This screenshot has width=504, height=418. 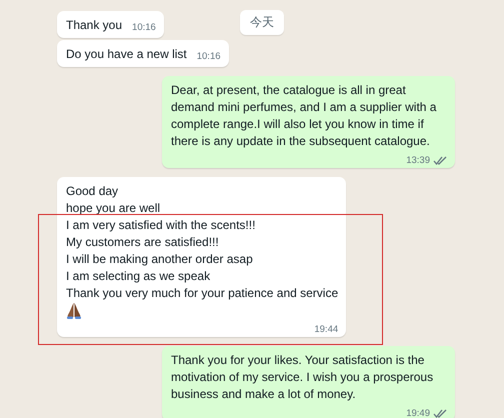 I want to click on message-text: Thank you for your likes. Your satisfaction is the motivation of my service. I wish you a prosperous business and make a lot of money., so click(x=302, y=377).